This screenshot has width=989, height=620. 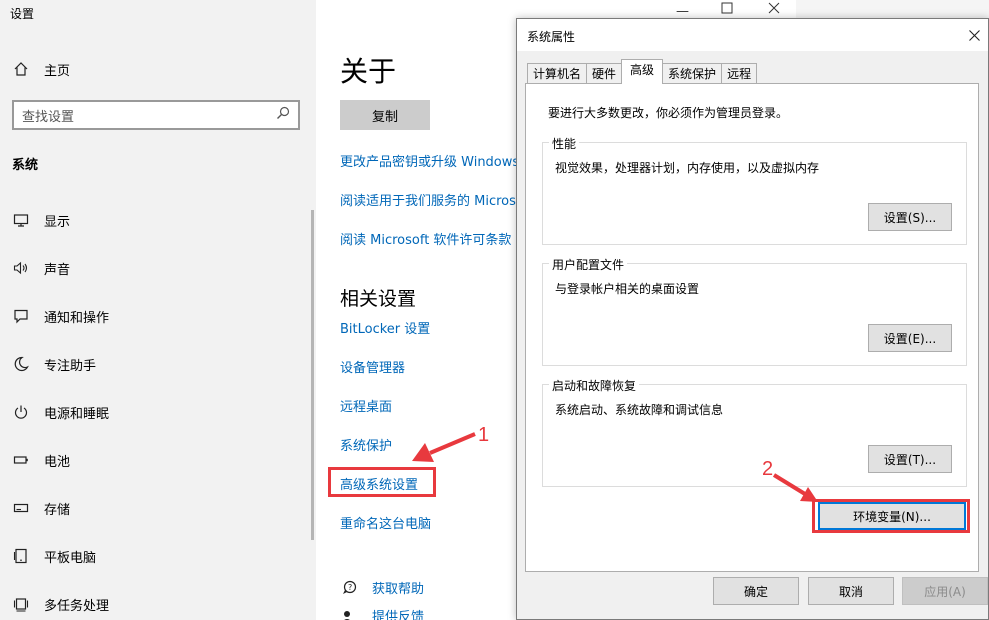 What do you see at coordinates (768, 469) in the screenshot?
I see `annotation-step-2: 2` at bounding box center [768, 469].